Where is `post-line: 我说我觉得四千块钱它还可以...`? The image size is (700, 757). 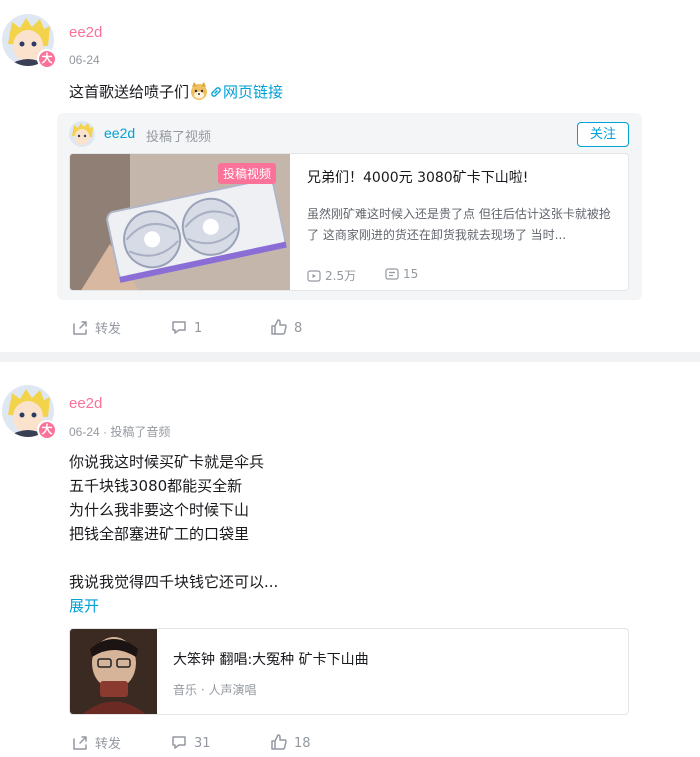
post-line: 我说我觉得四千块钱它还可以... is located at coordinates (174, 582).